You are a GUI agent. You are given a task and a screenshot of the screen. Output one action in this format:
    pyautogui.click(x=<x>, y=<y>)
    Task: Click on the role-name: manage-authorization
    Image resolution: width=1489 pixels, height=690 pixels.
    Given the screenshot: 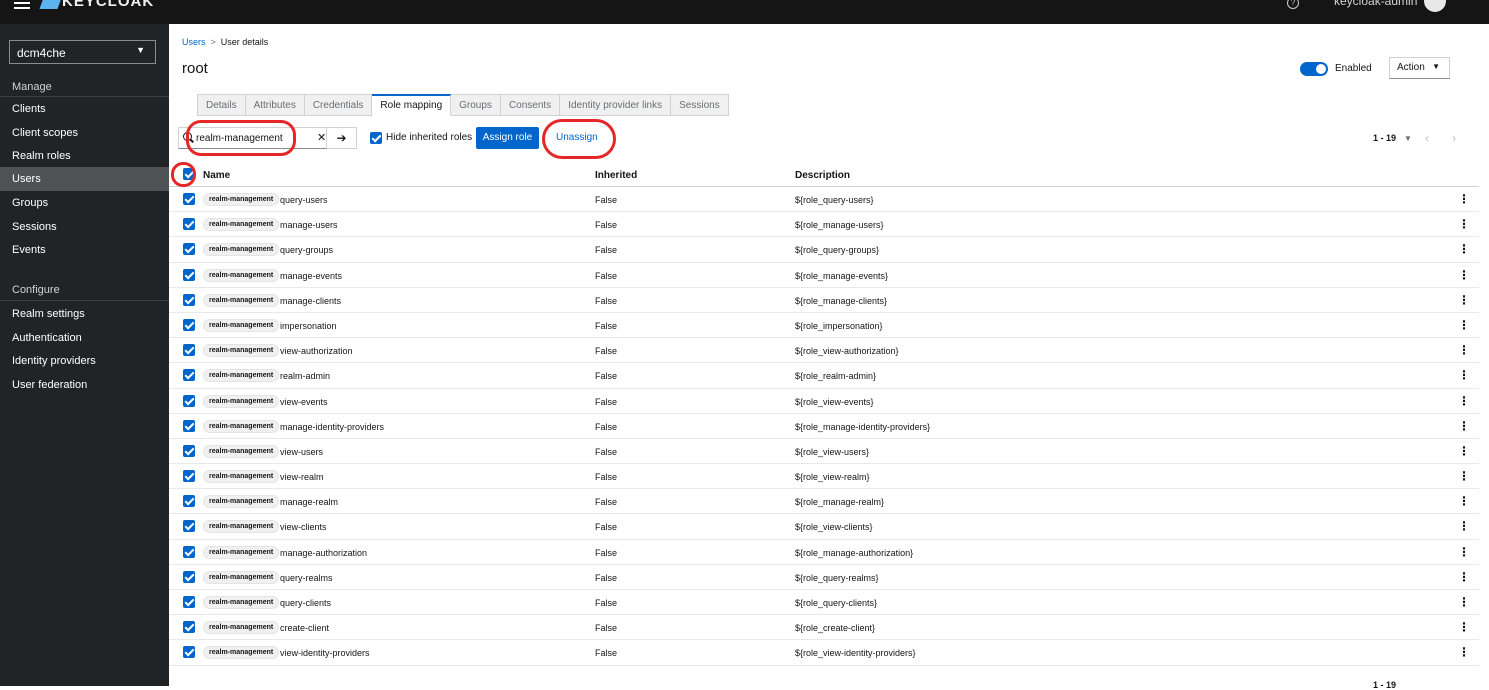 What is the action you would take?
    pyautogui.click(x=324, y=552)
    